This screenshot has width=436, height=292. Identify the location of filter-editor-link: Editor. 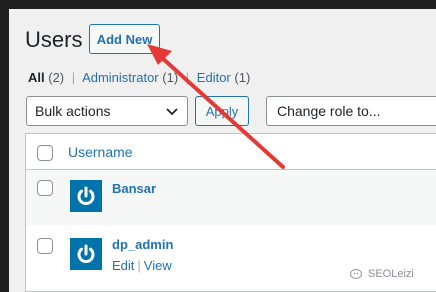
(214, 77).